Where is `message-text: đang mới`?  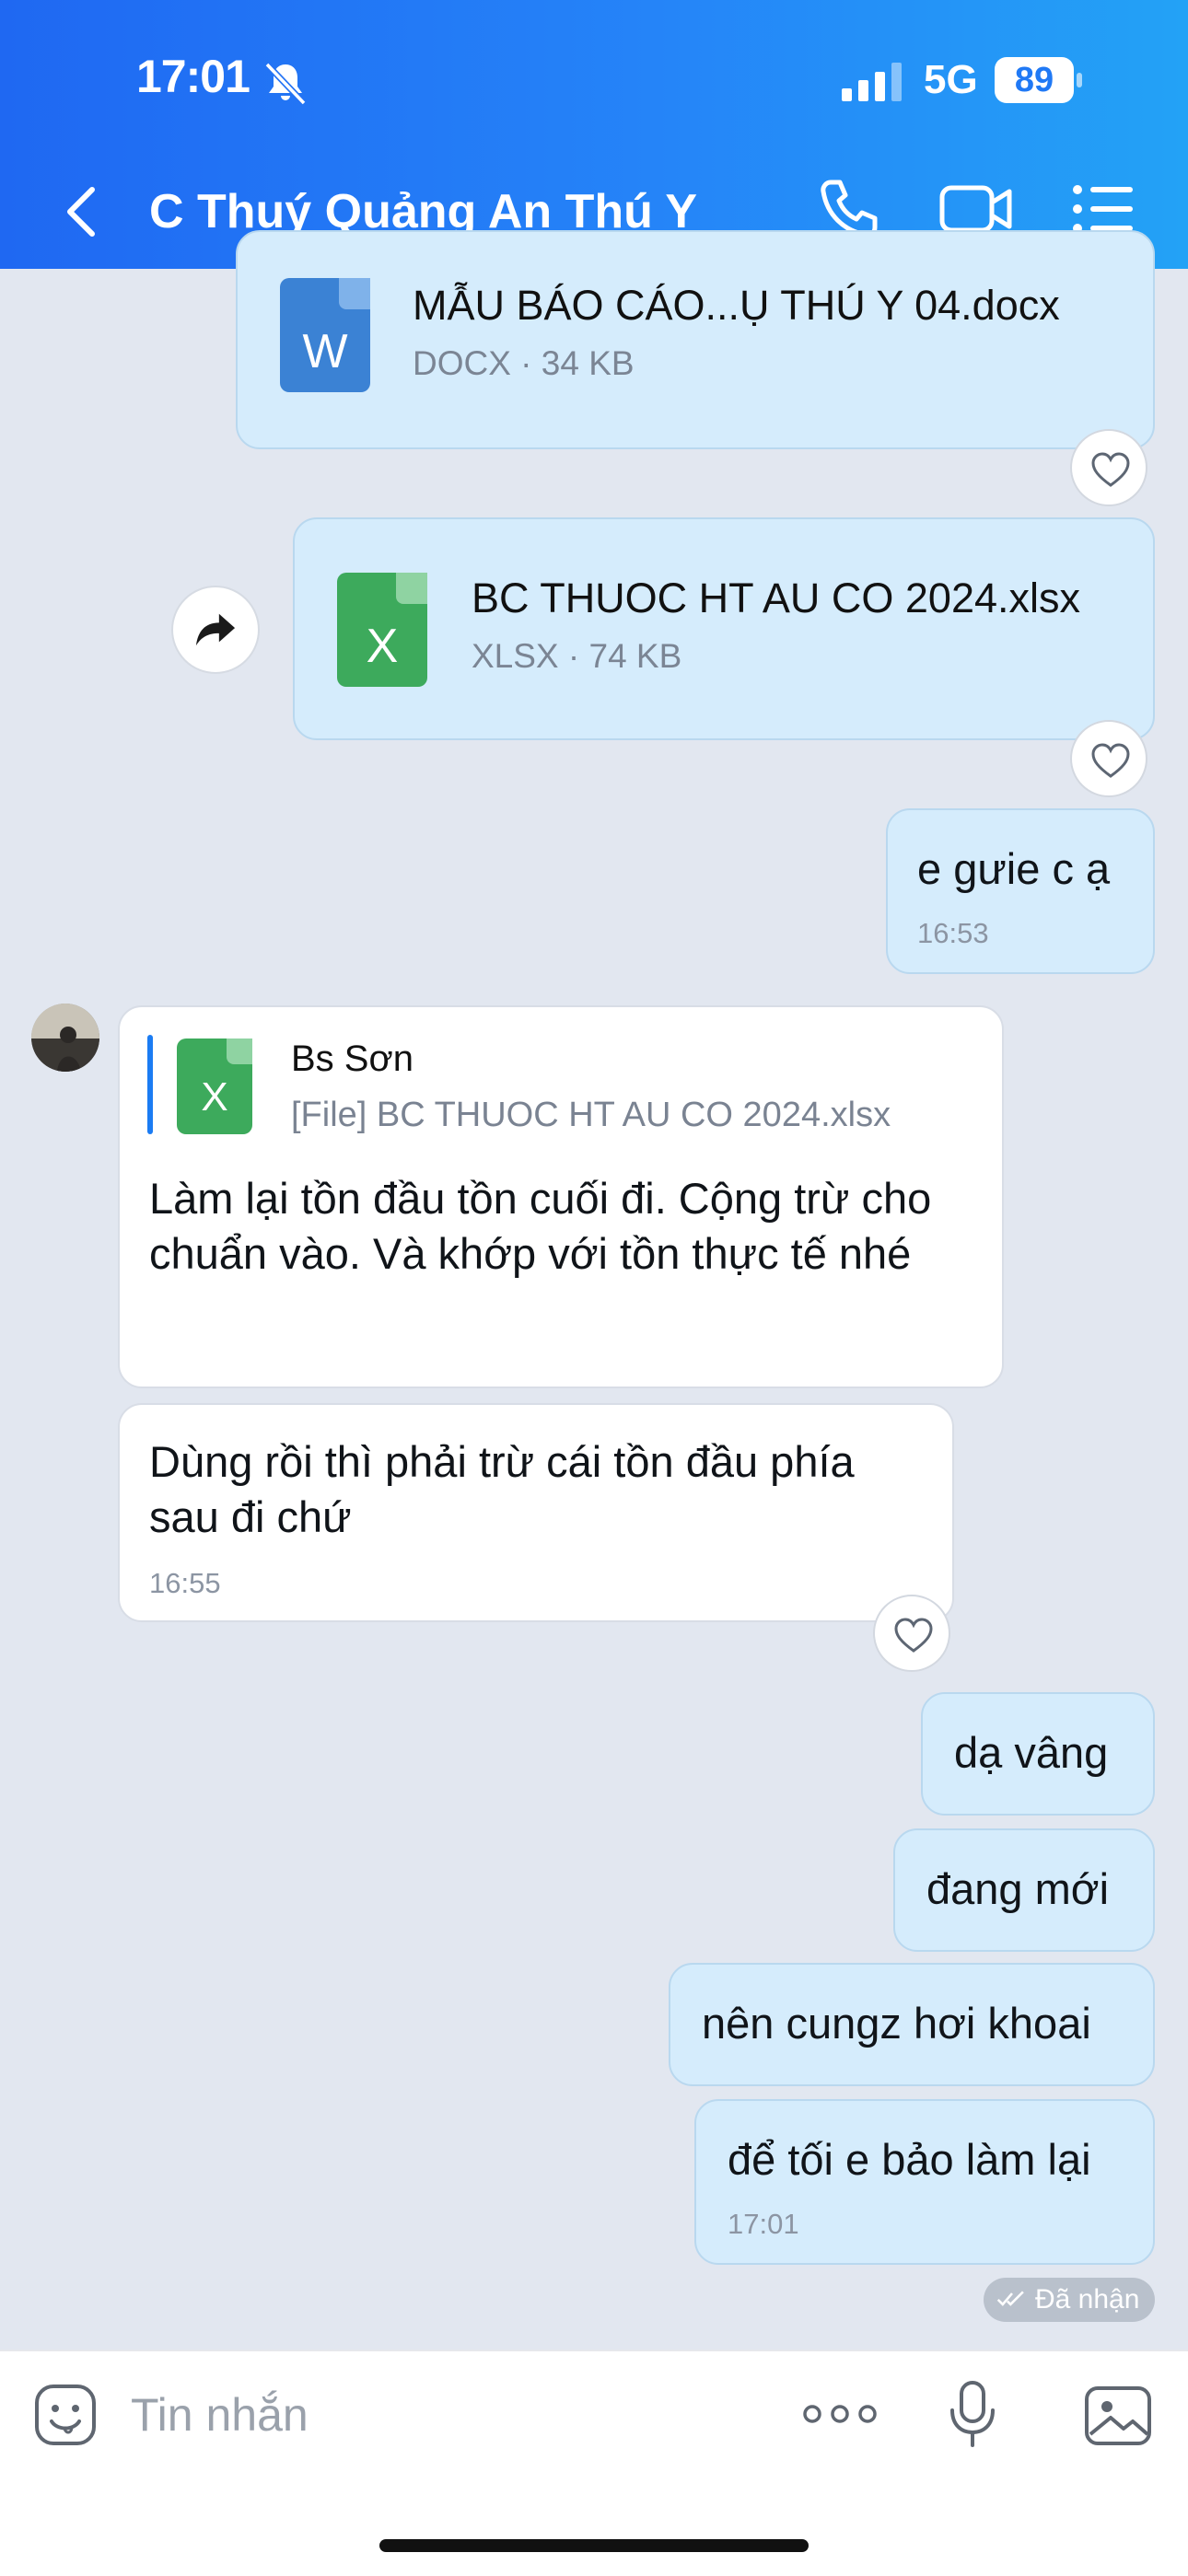 message-text: đang mới is located at coordinates (1018, 1888).